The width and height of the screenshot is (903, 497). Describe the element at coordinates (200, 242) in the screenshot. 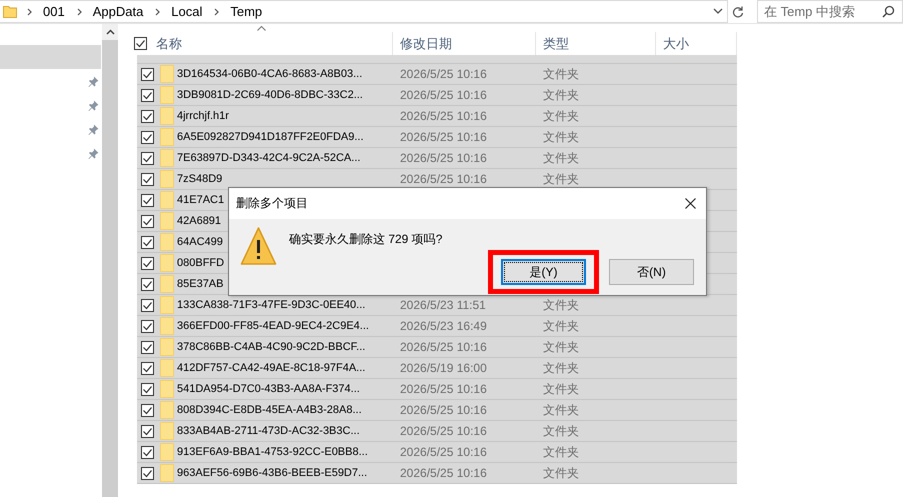

I see `file-name: 64AC499` at that location.